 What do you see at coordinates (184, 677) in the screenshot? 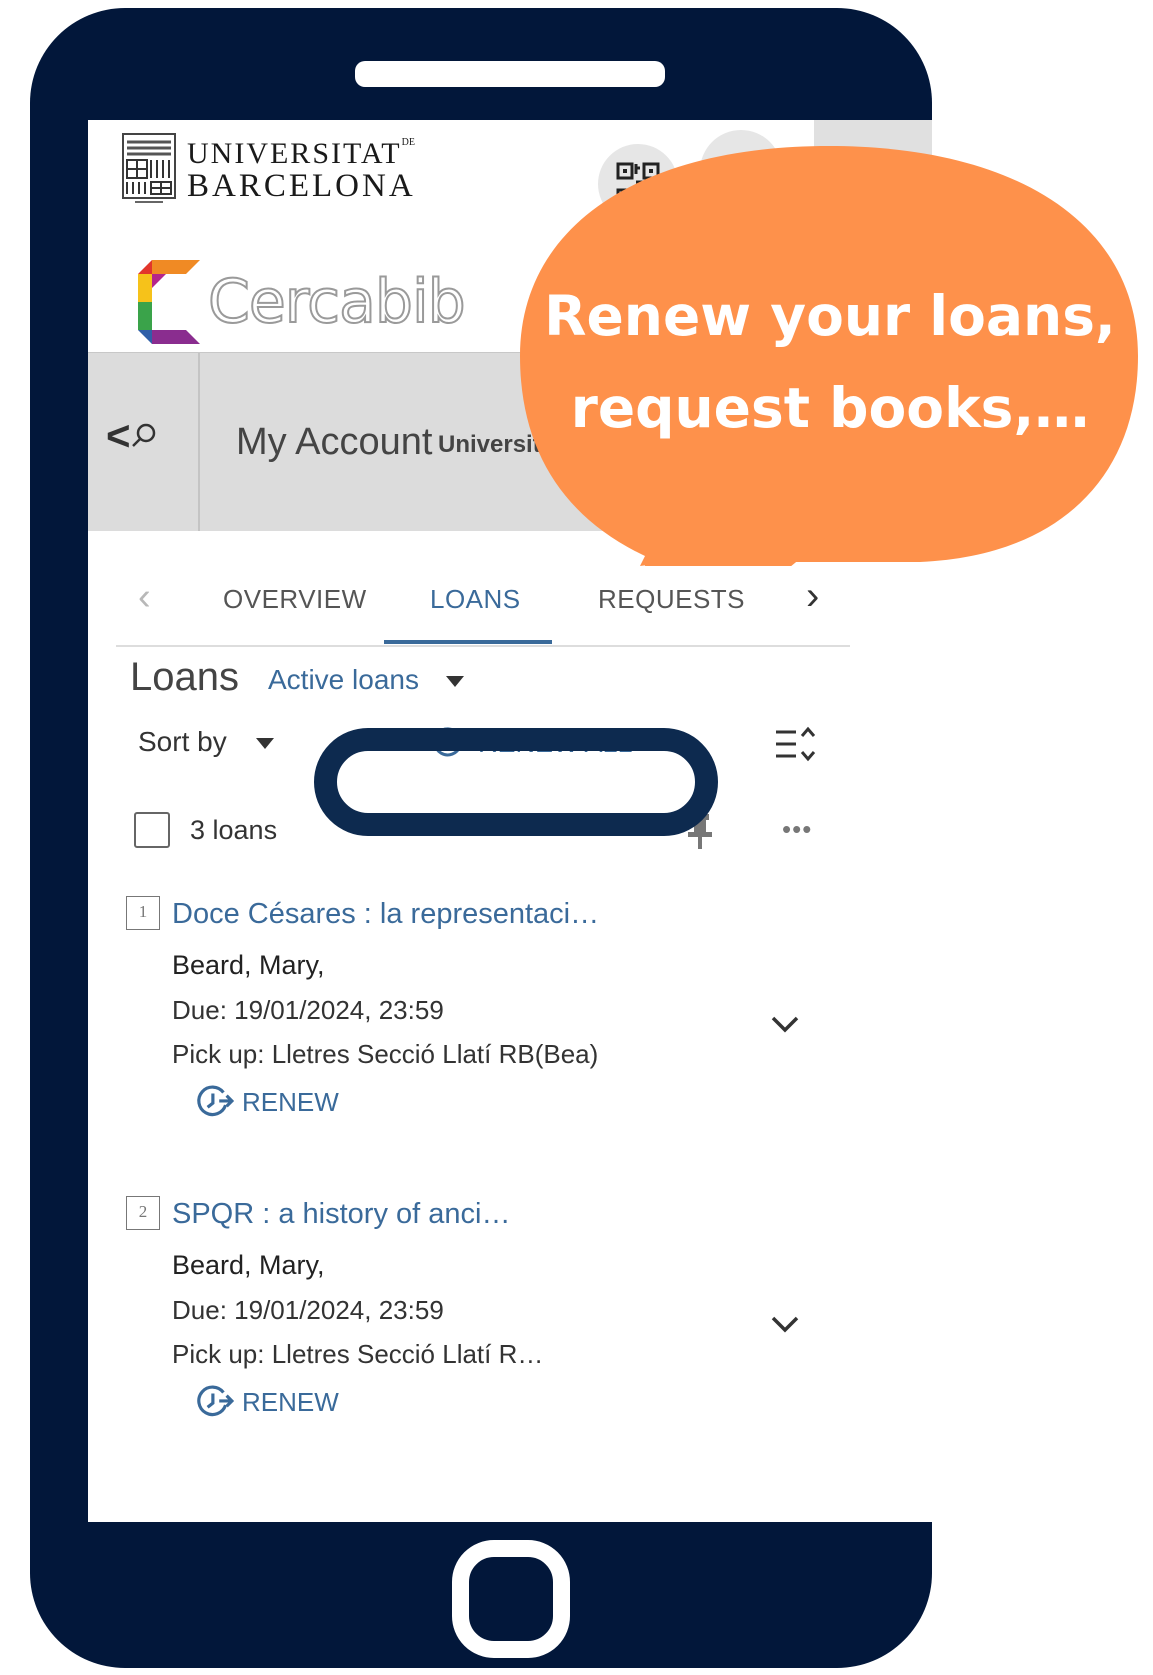
I see `loans-heading: Loans` at bounding box center [184, 677].